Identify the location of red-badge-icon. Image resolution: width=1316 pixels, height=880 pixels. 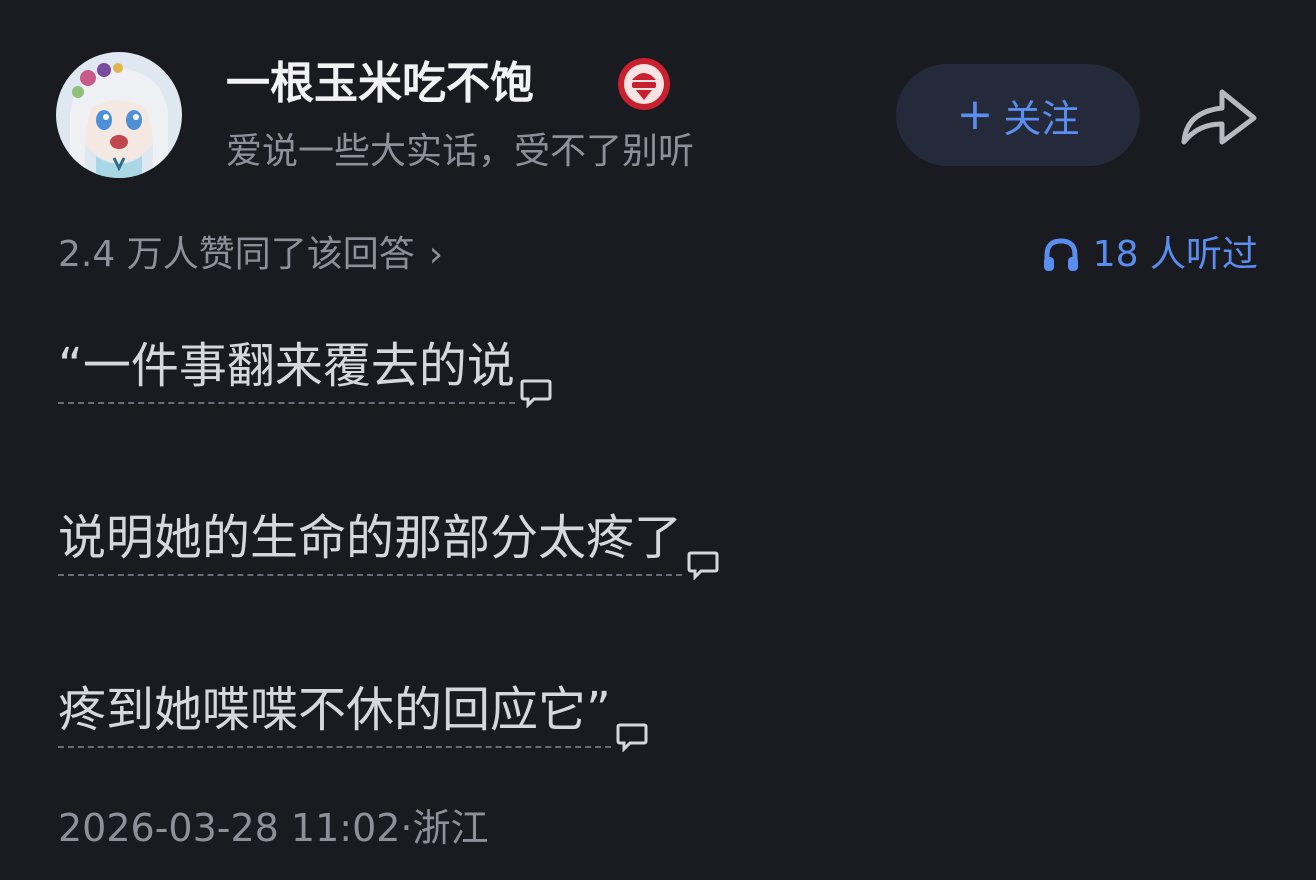
(644, 84).